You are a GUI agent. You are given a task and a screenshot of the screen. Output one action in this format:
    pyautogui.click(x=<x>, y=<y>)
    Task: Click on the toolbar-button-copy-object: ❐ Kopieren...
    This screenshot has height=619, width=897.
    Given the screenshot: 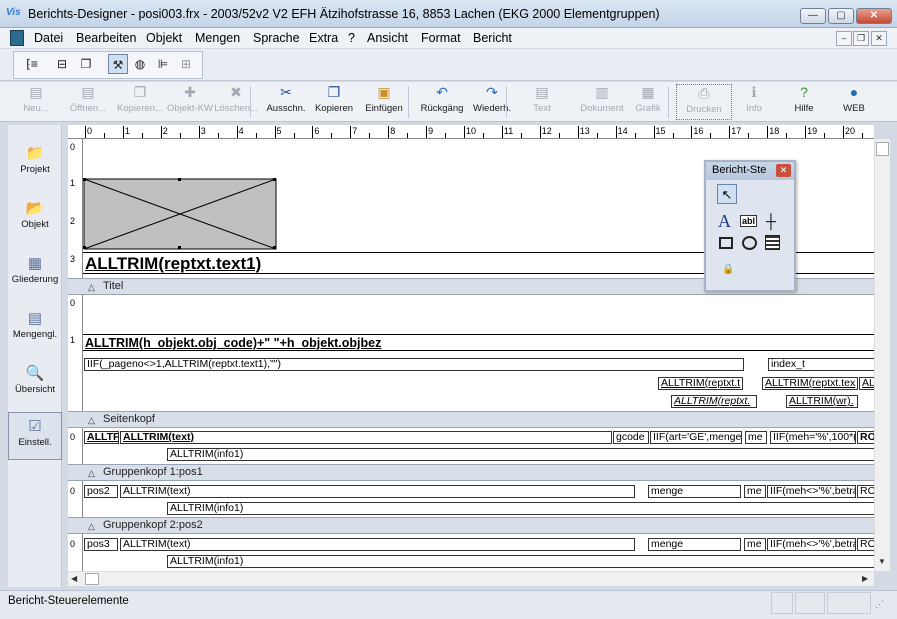 What is the action you would take?
    pyautogui.click(x=140, y=102)
    